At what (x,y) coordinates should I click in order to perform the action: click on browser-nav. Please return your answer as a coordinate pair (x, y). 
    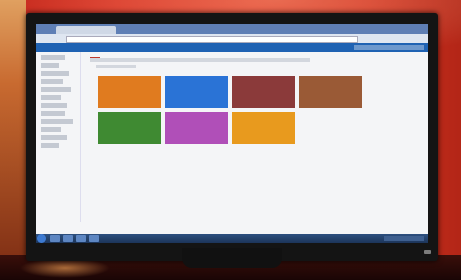
    Looking at the image, I should click on (50, 42).